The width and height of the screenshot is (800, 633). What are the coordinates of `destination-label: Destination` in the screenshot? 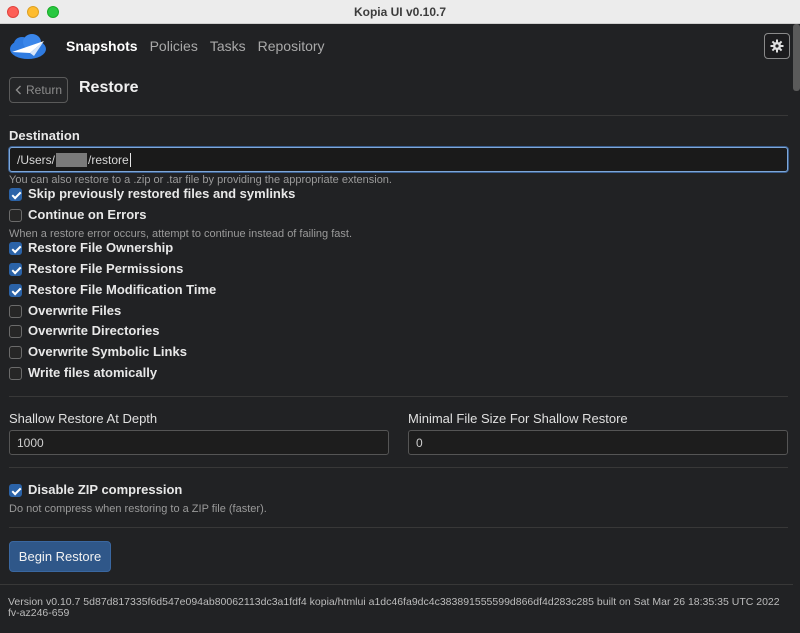 It's located at (44, 135).